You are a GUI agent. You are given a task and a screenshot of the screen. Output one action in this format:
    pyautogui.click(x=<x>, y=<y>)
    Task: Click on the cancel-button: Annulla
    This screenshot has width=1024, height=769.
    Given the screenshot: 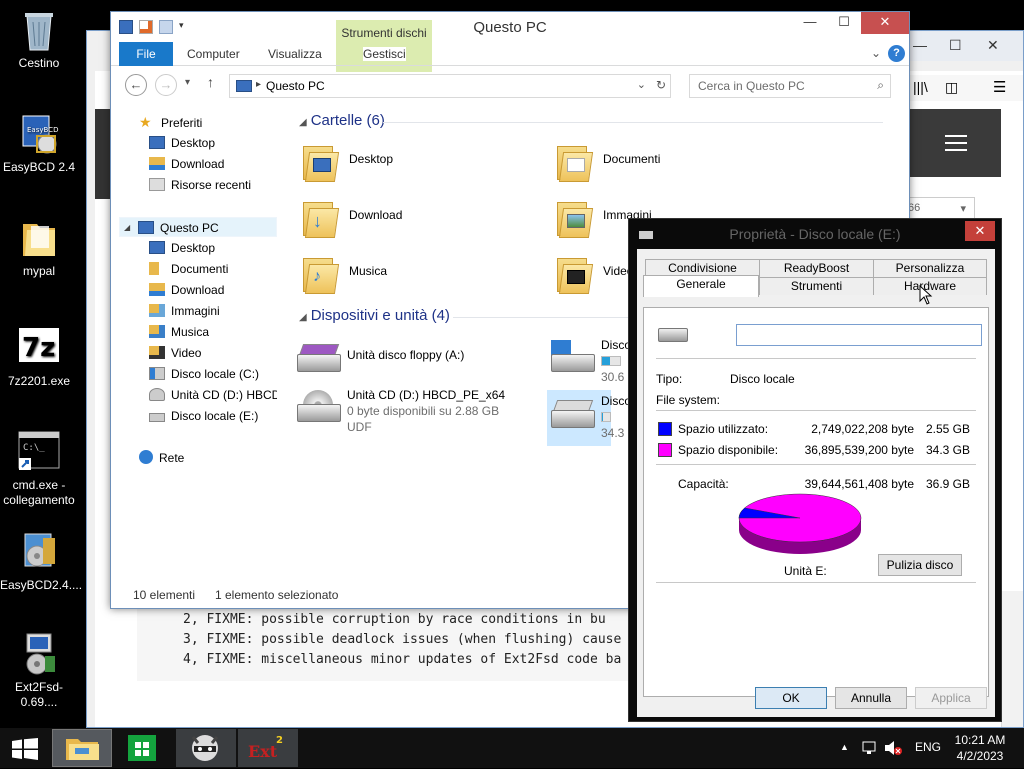 What is the action you would take?
    pyautogui.click(x=871, y=698)
    